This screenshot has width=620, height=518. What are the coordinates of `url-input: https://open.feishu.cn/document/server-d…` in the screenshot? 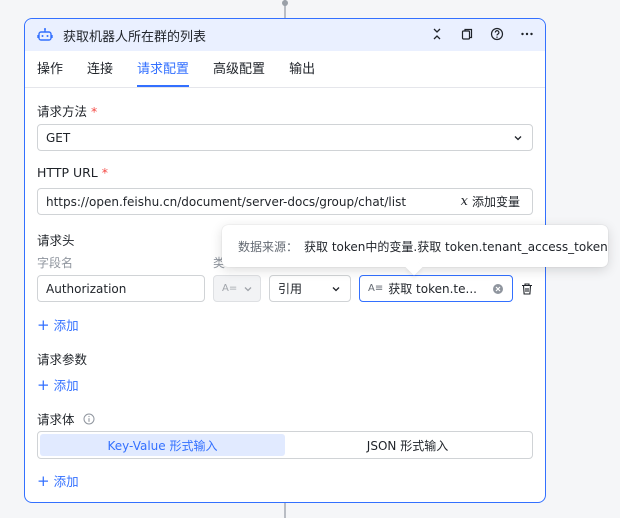 It's located at (285, 201).